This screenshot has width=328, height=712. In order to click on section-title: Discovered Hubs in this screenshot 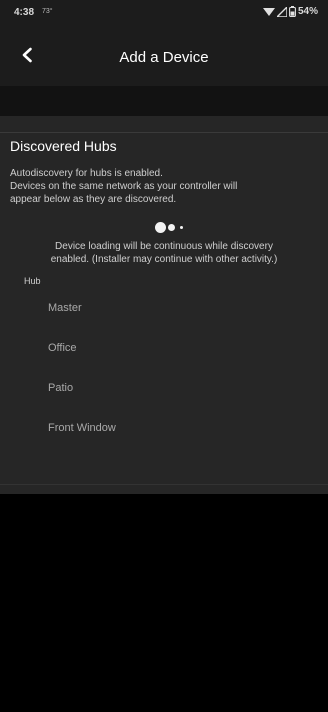, I will do `click(63, 146)`.